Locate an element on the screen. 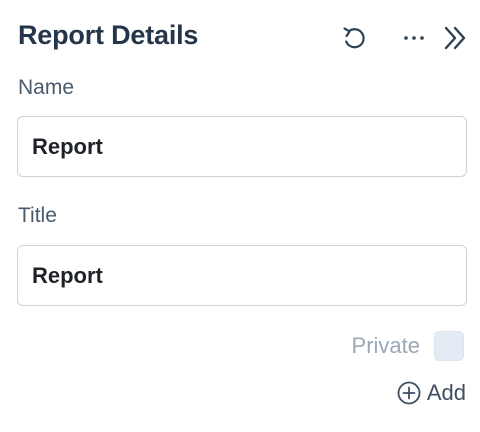 The height and width of the screenshot is (432, 480). private-label: Private is located at coordinates (385, 345).